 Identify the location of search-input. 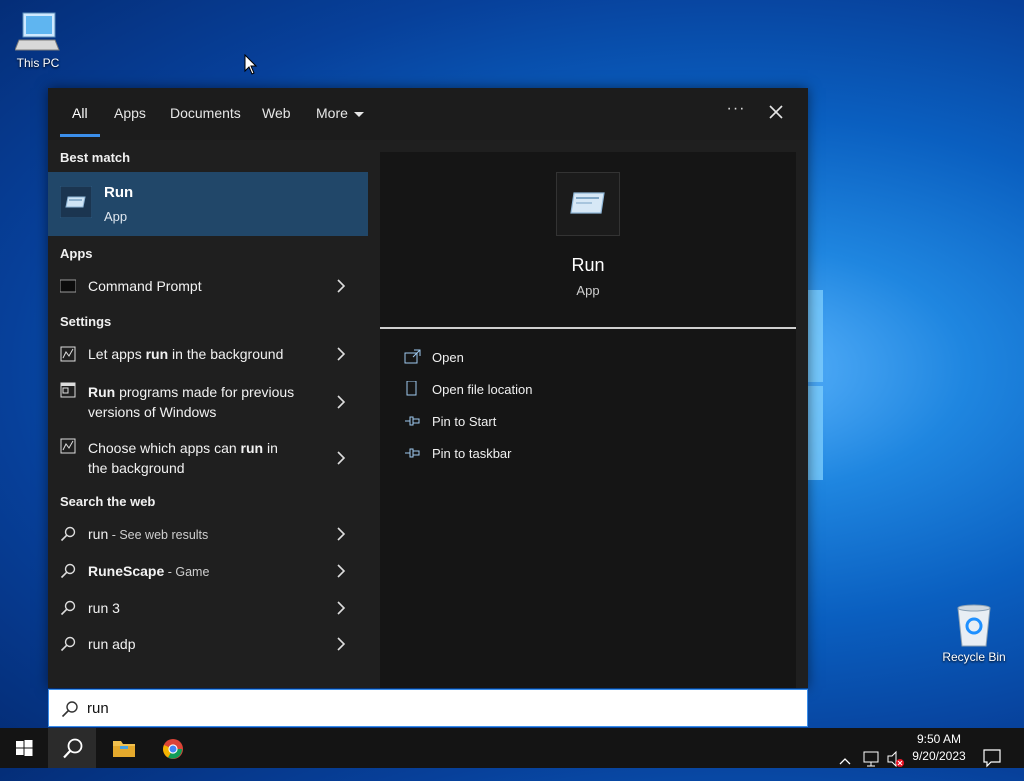
(437, 708).